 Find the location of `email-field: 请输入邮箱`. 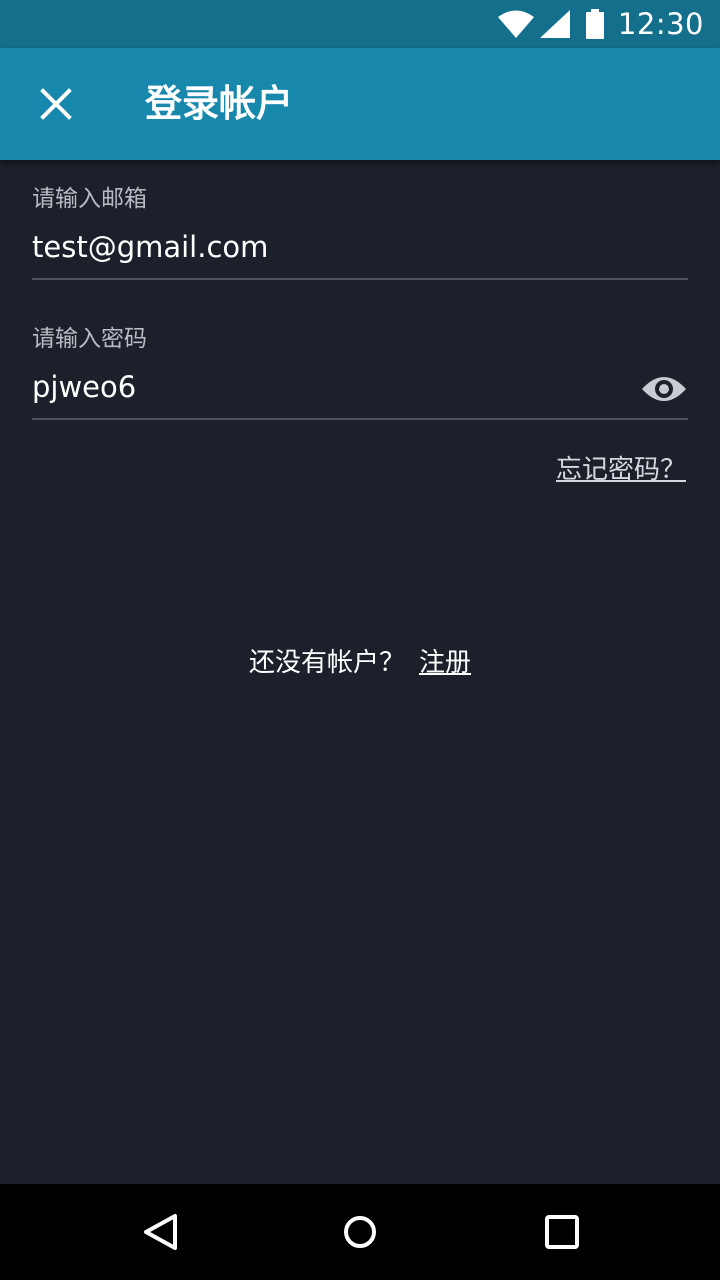

email-field: 请输入邮箱 is located at coordinates (360, 231).